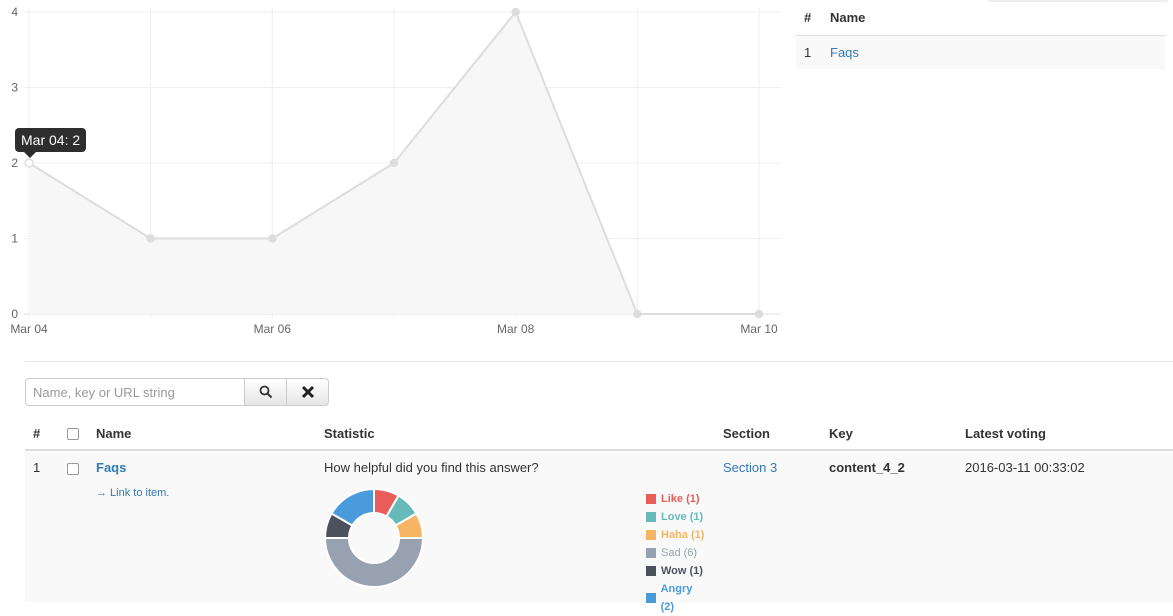  Describe the element at coordinates (599, 361) in the screenshot. I see `section-divider` at that location.